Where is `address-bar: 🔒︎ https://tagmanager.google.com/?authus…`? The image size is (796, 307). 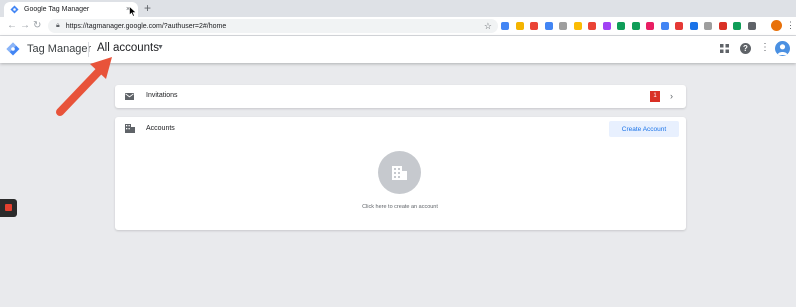 address-bar: 🔒︎ https://tagmanager.google.com/?authus… is located at coordinates (273, 26).